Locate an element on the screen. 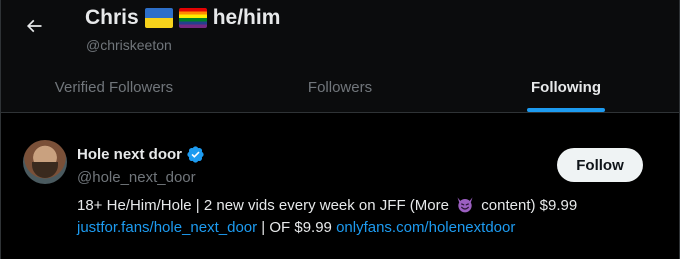 This screenshot has height=259, width=680. user-display-name: Hole next door is located at coordinates (141, 154).